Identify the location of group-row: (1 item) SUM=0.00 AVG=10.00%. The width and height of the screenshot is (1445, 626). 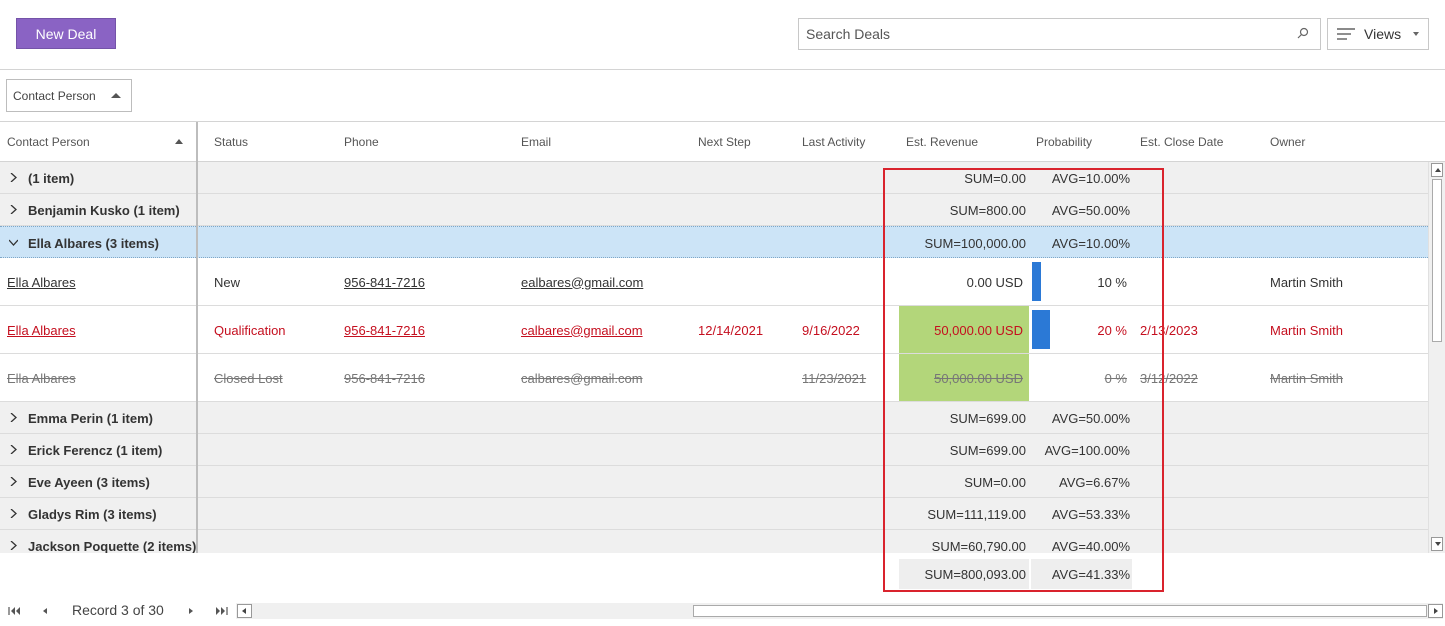
(714, 178).